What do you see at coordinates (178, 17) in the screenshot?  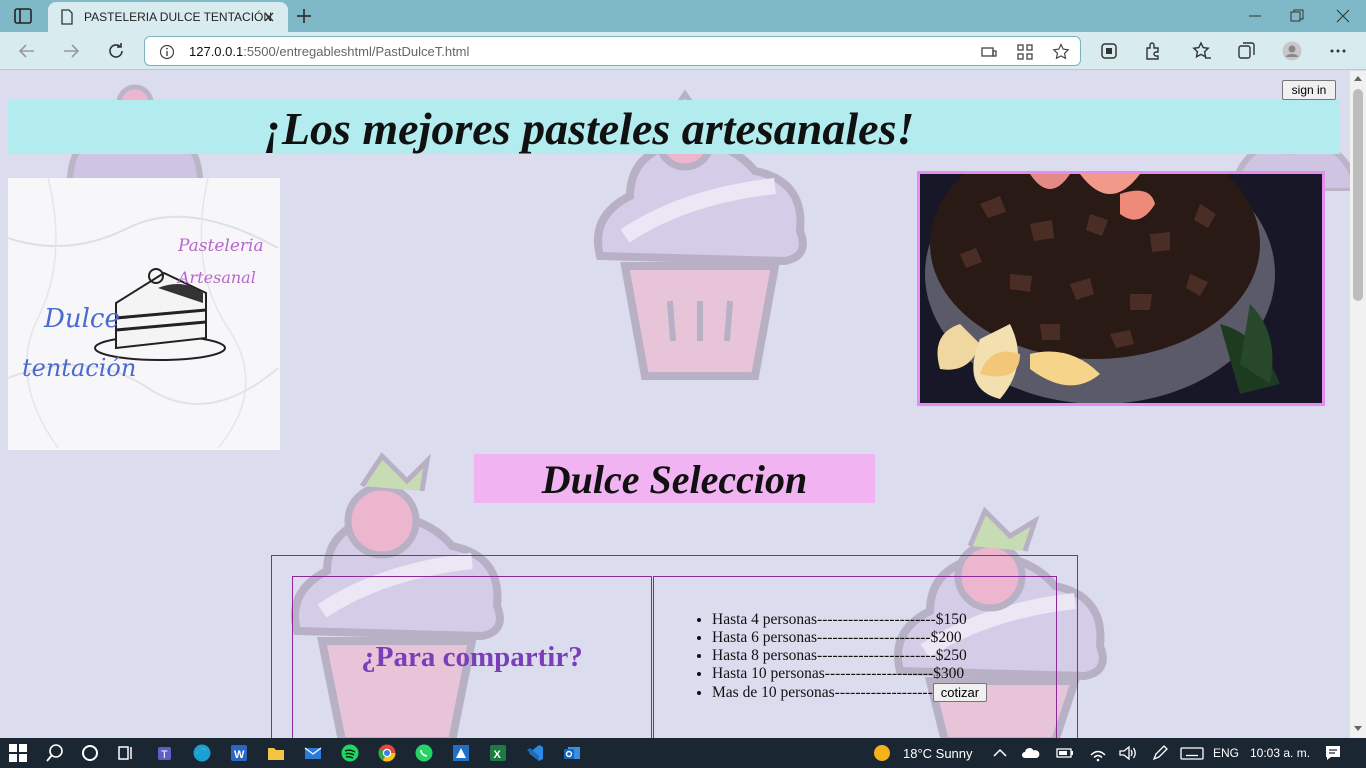 I see `tab-title: PASTELERIA DULCE TENTACIÓN` at bounding box center [178, 17].